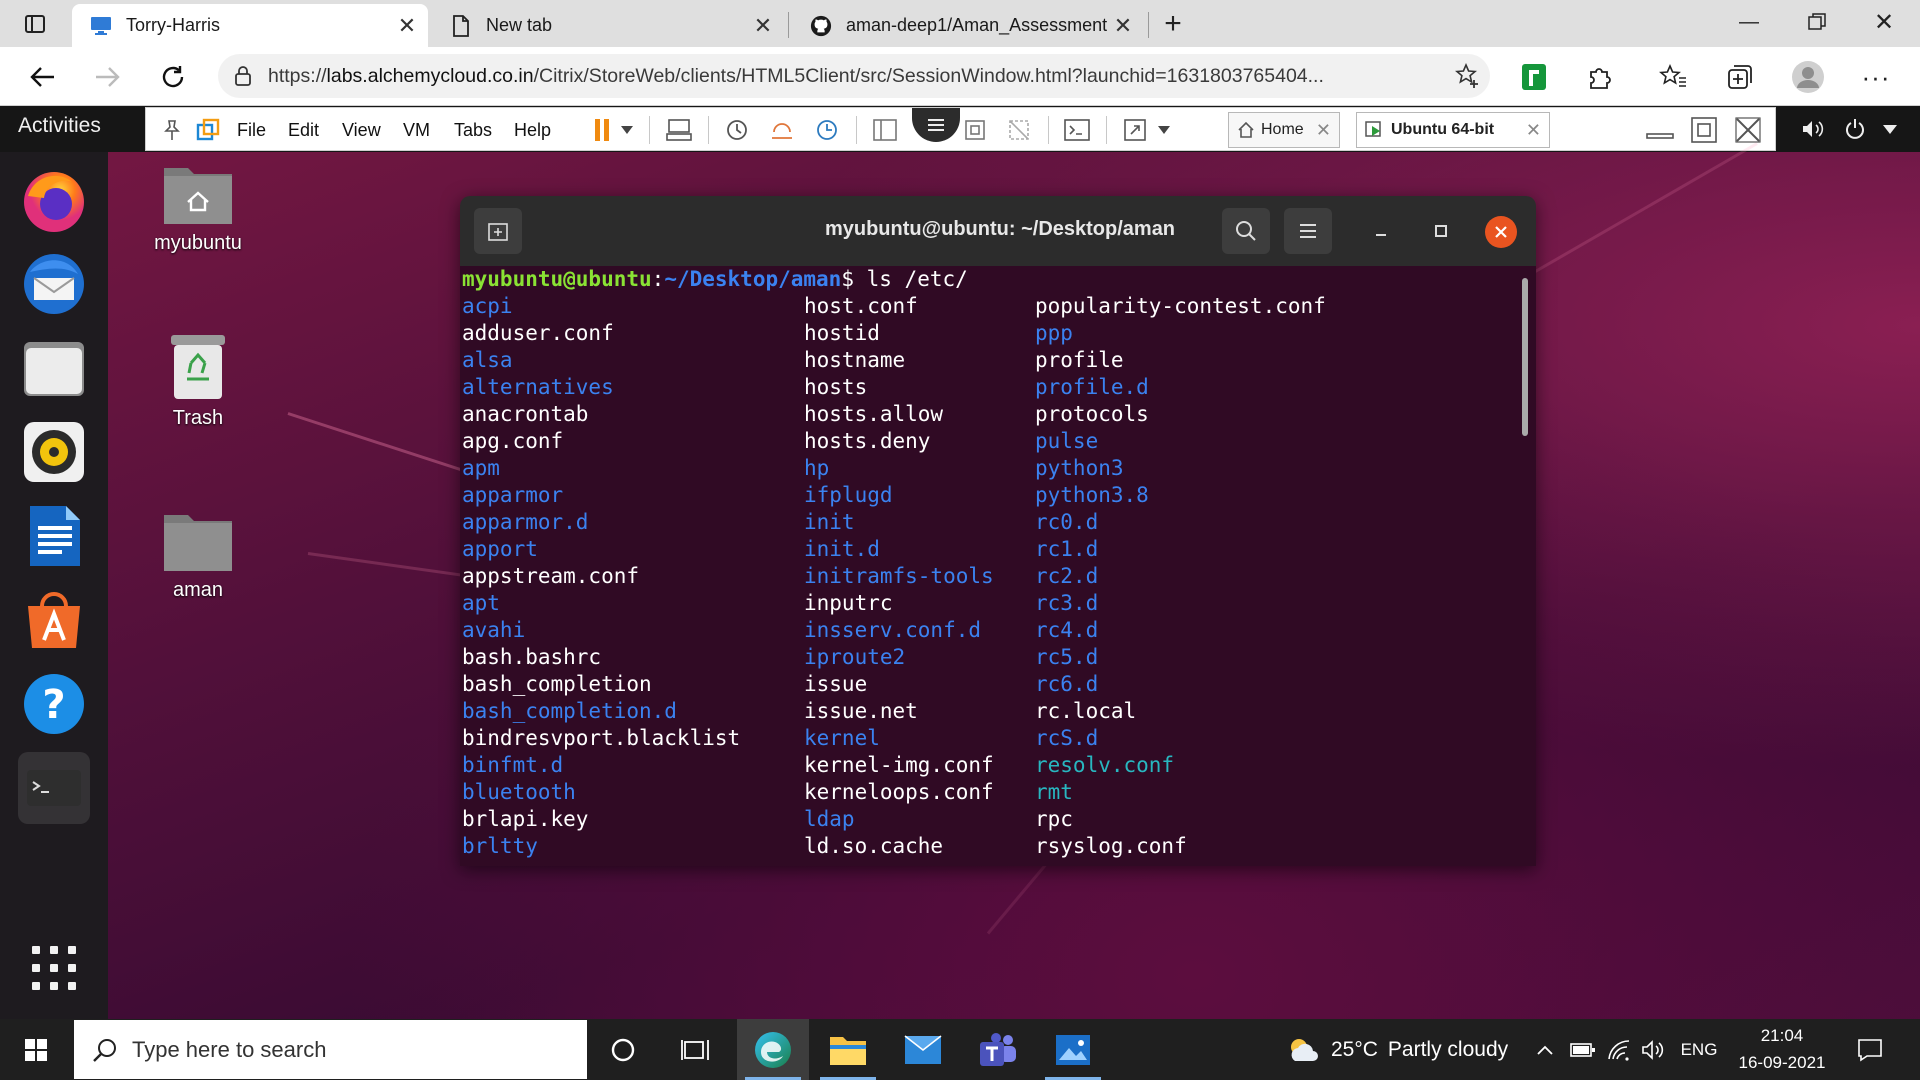 The image size is (1920, 1080). What do you see at coordinates (848, 1049) in the screenshot?
I see `taskbar-file-explorer` at bounding box center [848, 1049].